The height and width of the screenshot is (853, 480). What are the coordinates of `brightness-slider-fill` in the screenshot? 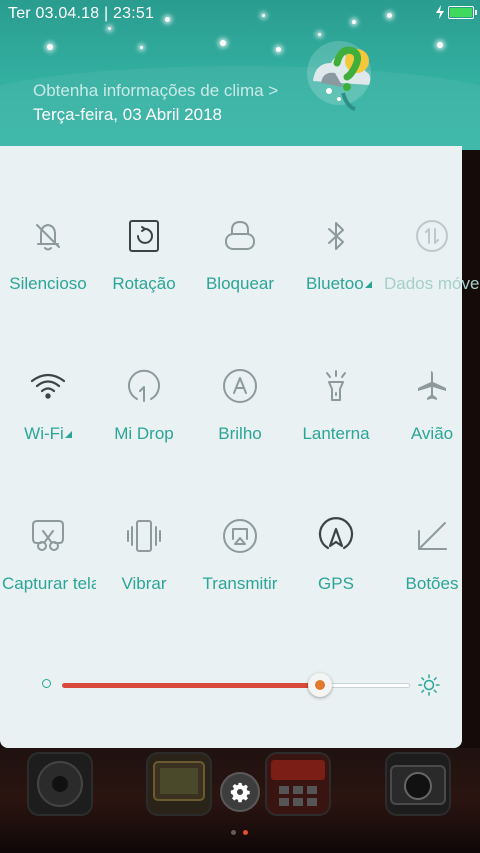 It's located at (191, 685).